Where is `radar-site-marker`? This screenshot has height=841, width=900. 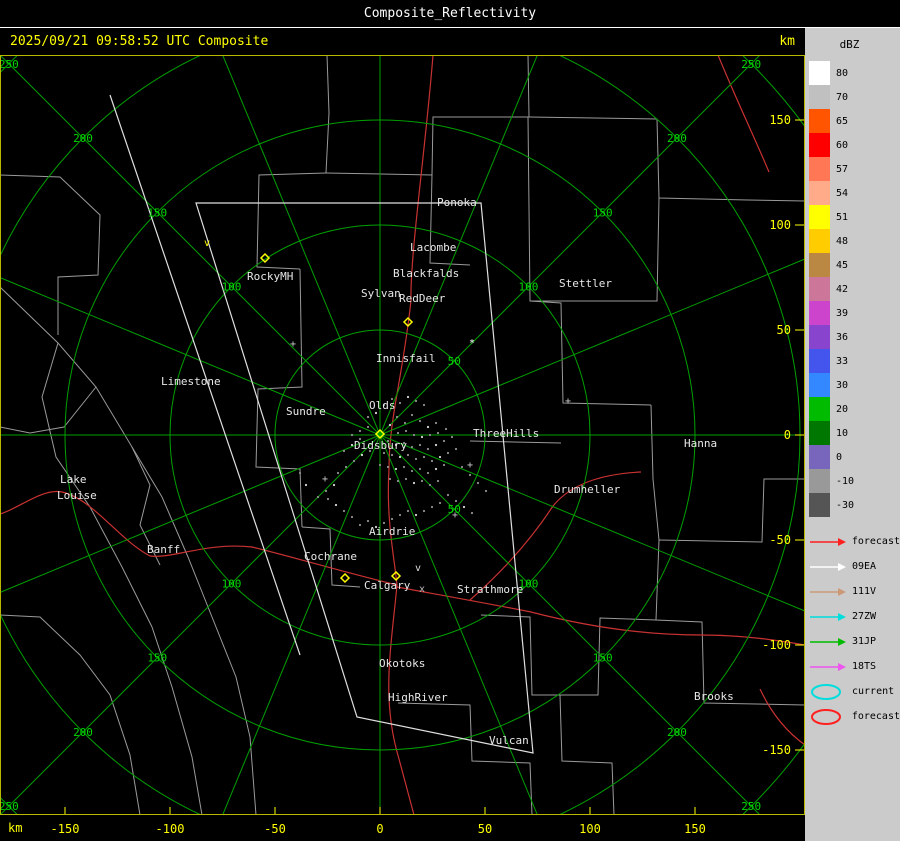 radar-site-marker is located at coordinates (345, 578).